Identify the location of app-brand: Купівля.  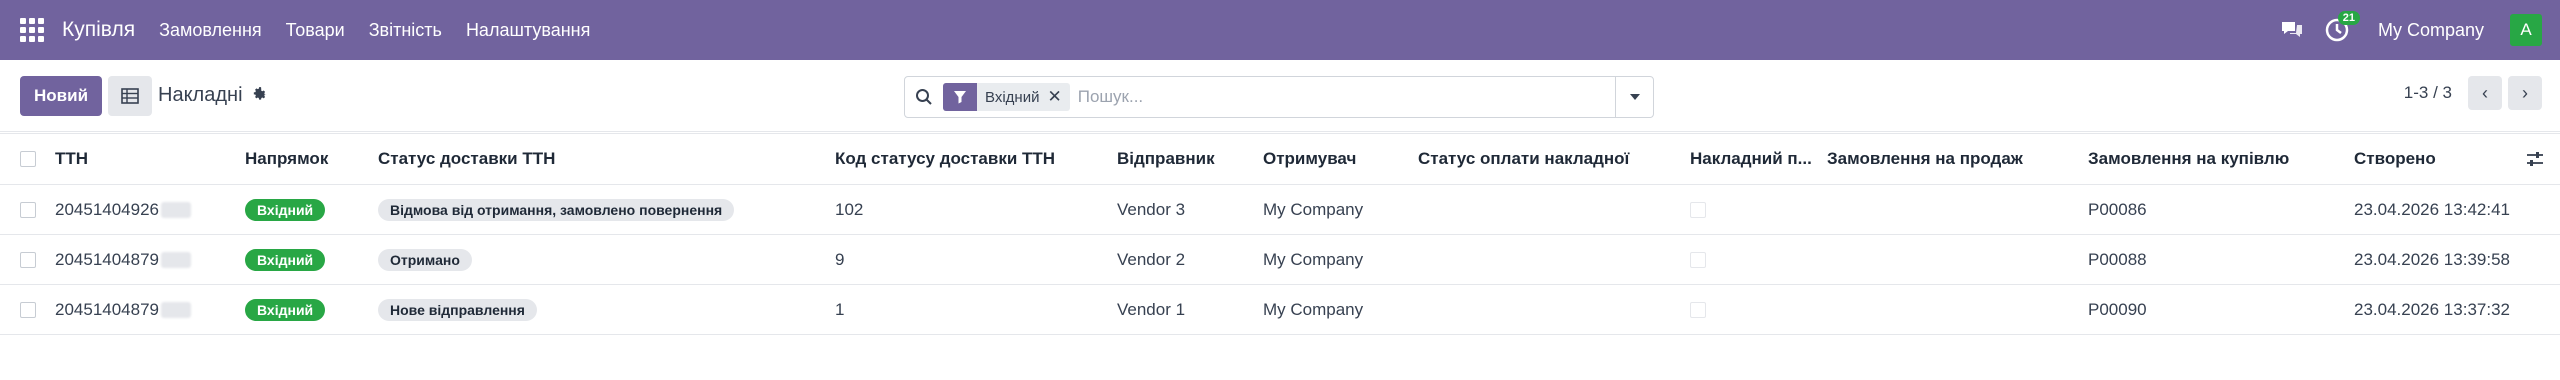
(98, 30).